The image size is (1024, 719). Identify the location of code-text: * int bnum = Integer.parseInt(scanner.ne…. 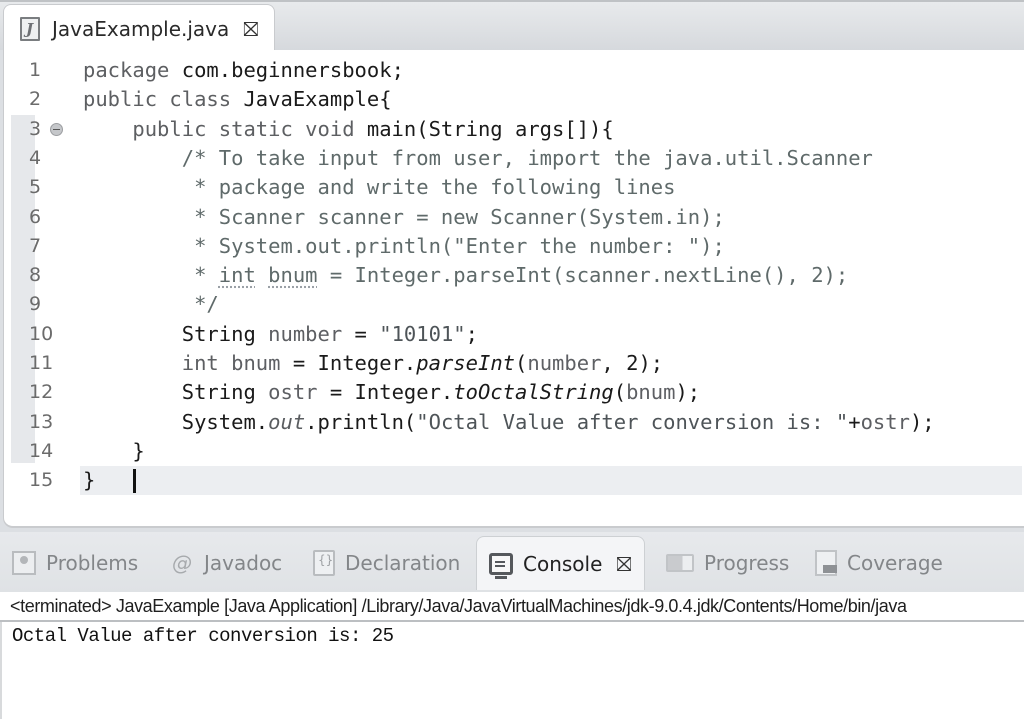
(465, 275).